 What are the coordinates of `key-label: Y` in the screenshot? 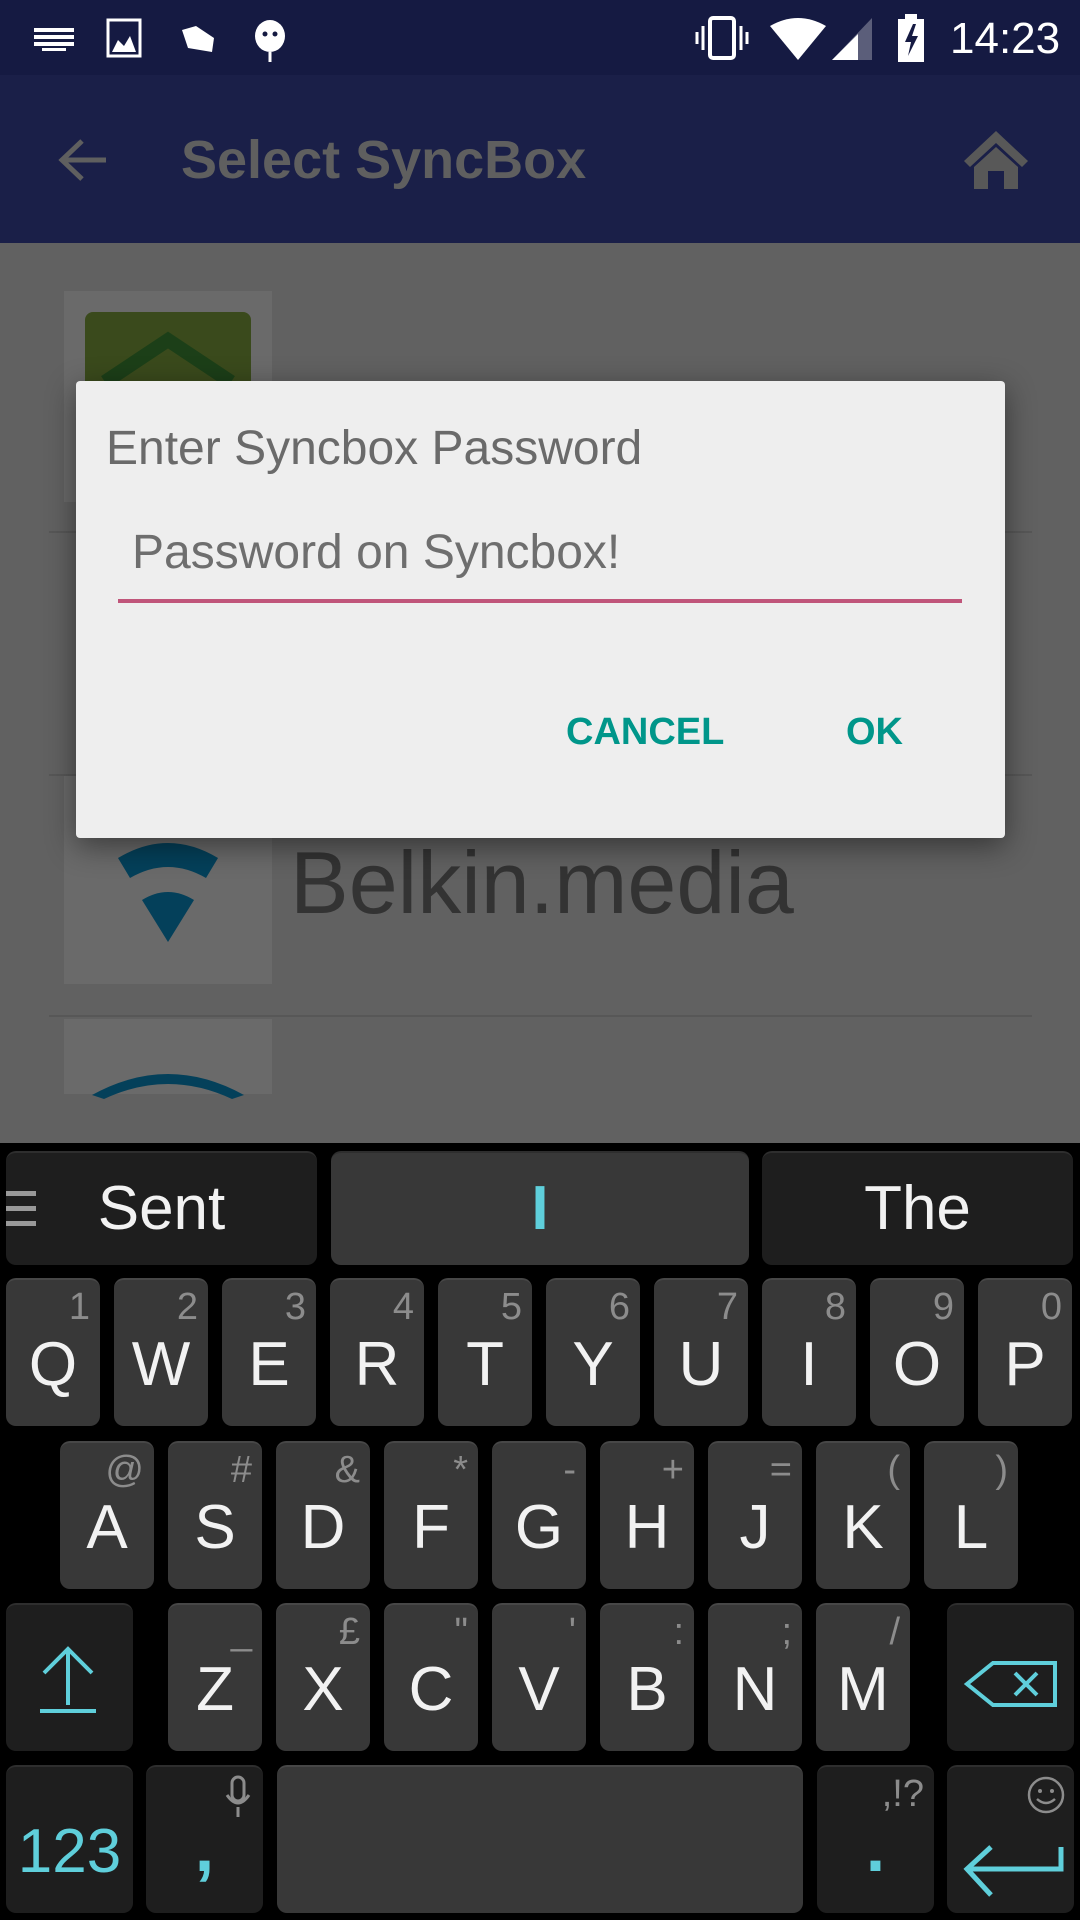 It's located at (593, 1364).